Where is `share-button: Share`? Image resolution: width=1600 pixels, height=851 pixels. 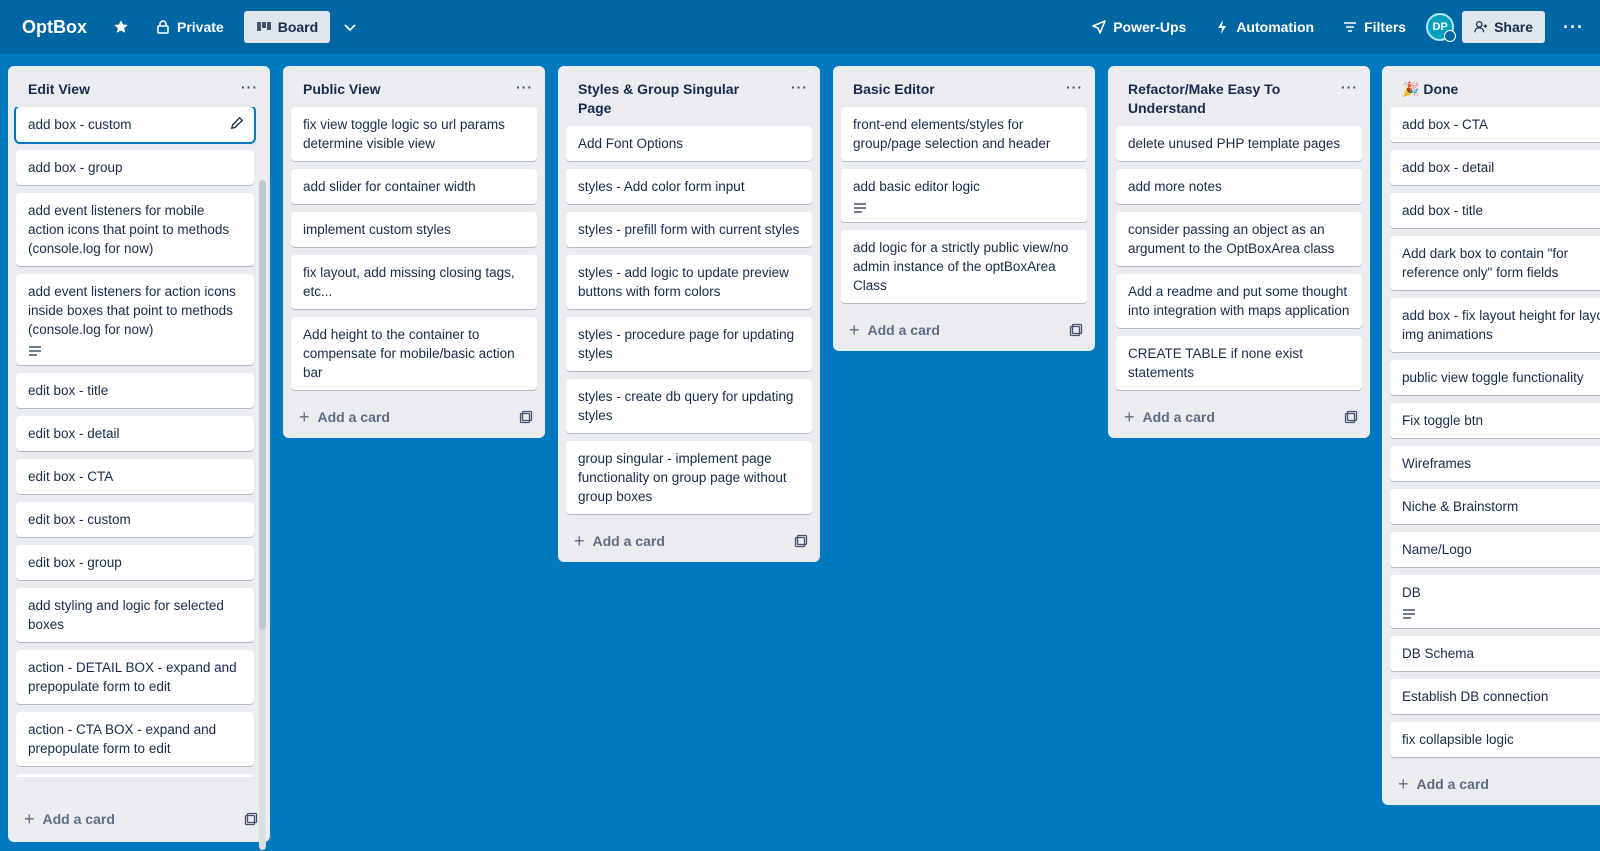 share-button: Share is located at coordinates (1504, 27).